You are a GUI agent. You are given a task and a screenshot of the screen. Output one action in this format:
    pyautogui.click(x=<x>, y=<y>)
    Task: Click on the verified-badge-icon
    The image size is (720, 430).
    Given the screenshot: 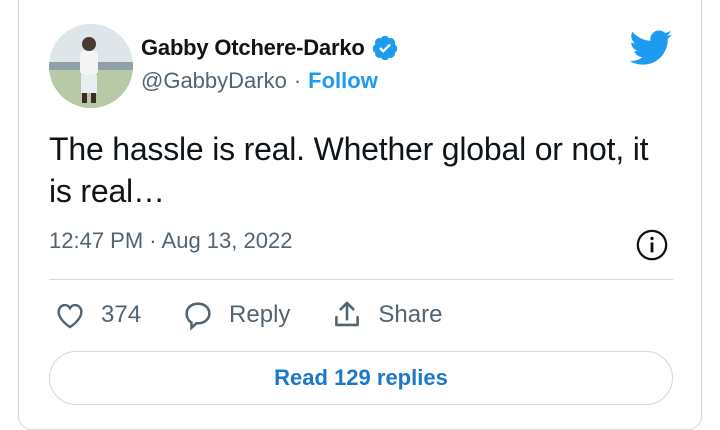 What is the action you would take?
    pyautogui.click(x=385, y=48)
    